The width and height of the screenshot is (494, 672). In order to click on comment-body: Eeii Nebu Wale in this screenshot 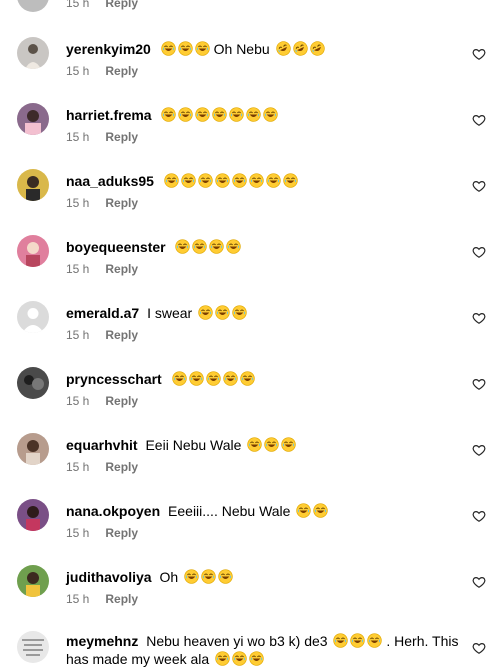, I will do `click(193, 445)`.